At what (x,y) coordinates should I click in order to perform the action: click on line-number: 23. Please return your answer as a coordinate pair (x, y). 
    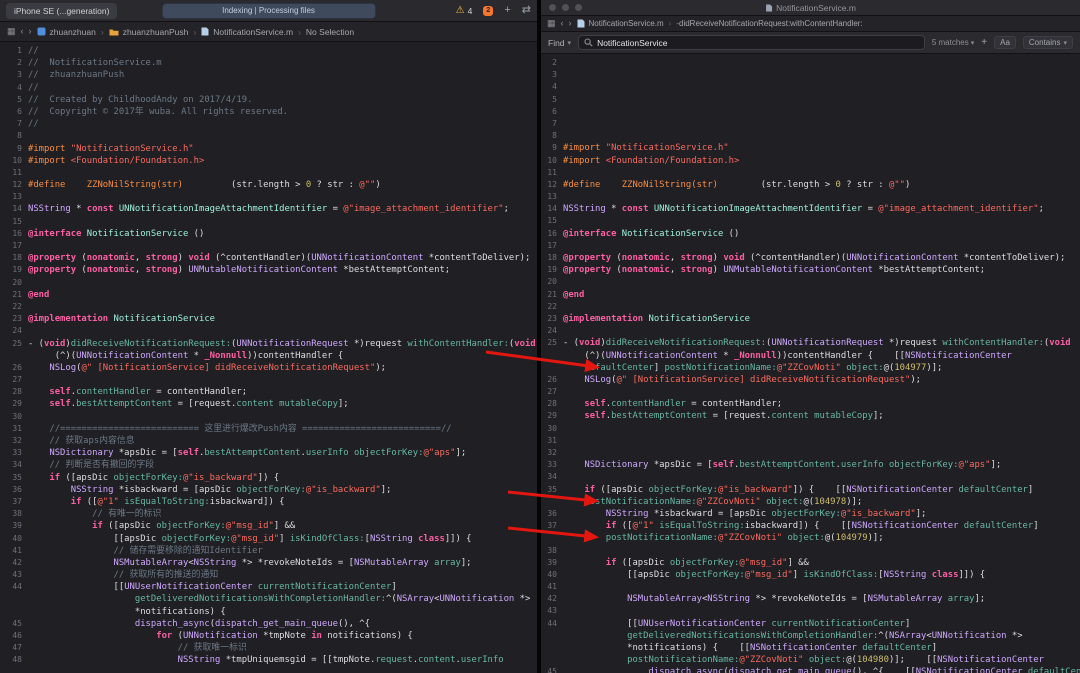
    Looking at the image, I should click on (14, 319).